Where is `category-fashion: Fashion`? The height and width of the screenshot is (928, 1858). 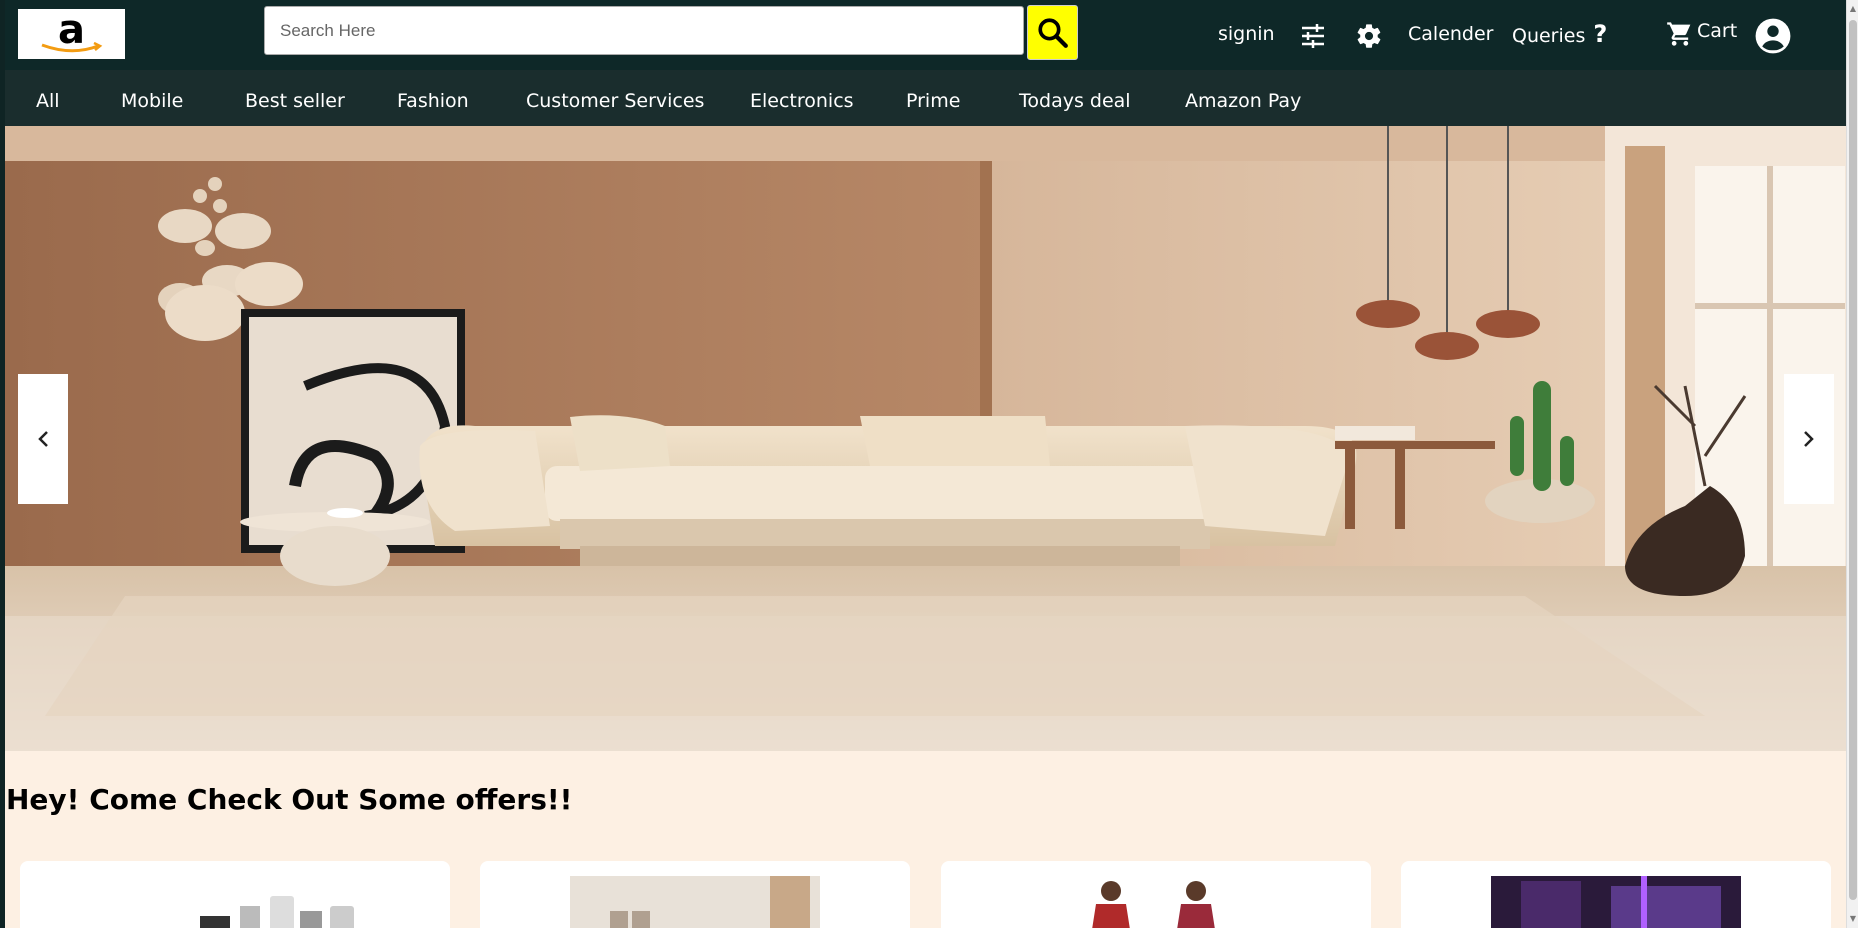 category-fashion: Fashion is located at coordinates (433, 101).